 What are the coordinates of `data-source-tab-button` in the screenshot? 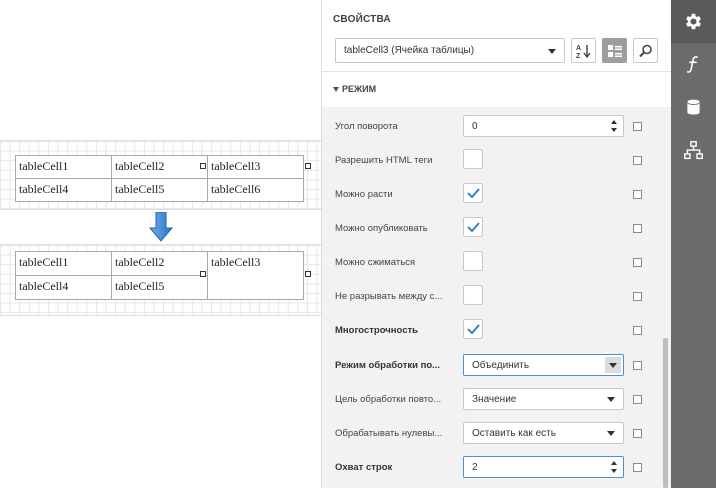 It's located at (693, 107).